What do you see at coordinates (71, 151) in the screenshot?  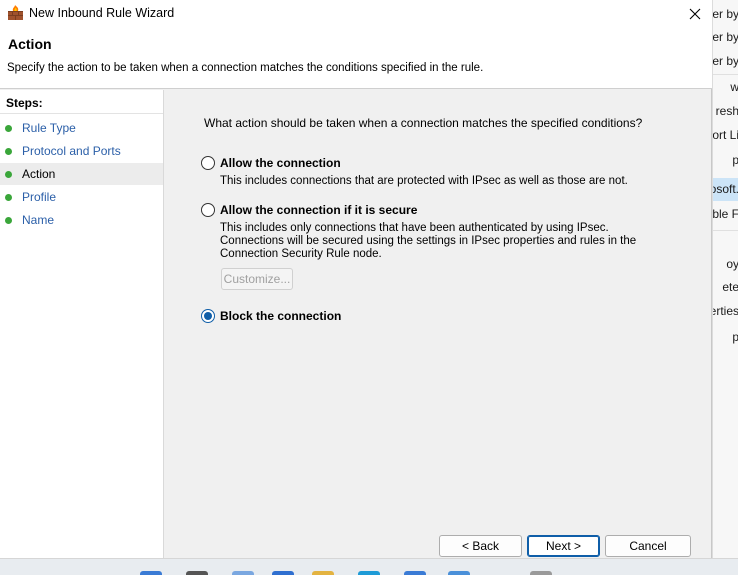 I see `step-label: Protocol and Ports` at bounding box center [71, 151].